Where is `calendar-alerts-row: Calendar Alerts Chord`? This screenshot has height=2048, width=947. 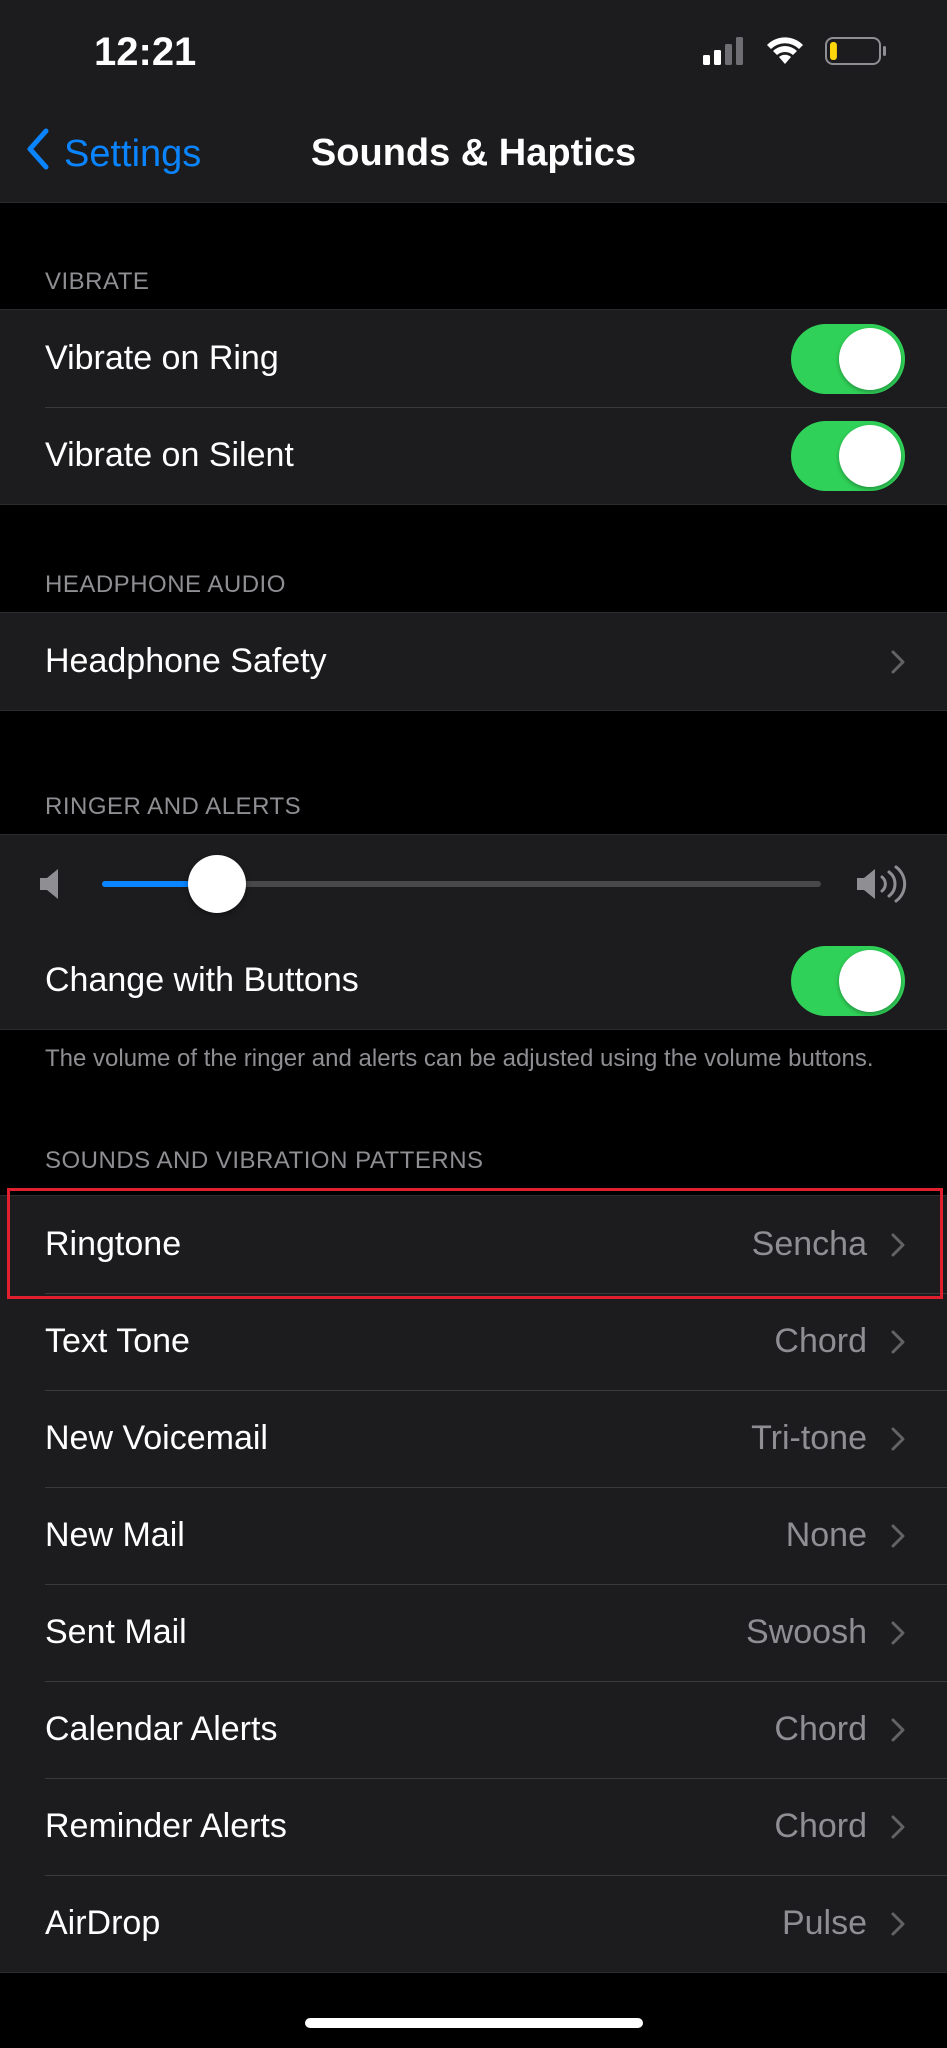
calendar-alerts-row: Calendar Alerts Chord is located at coordinates (473, 1729).